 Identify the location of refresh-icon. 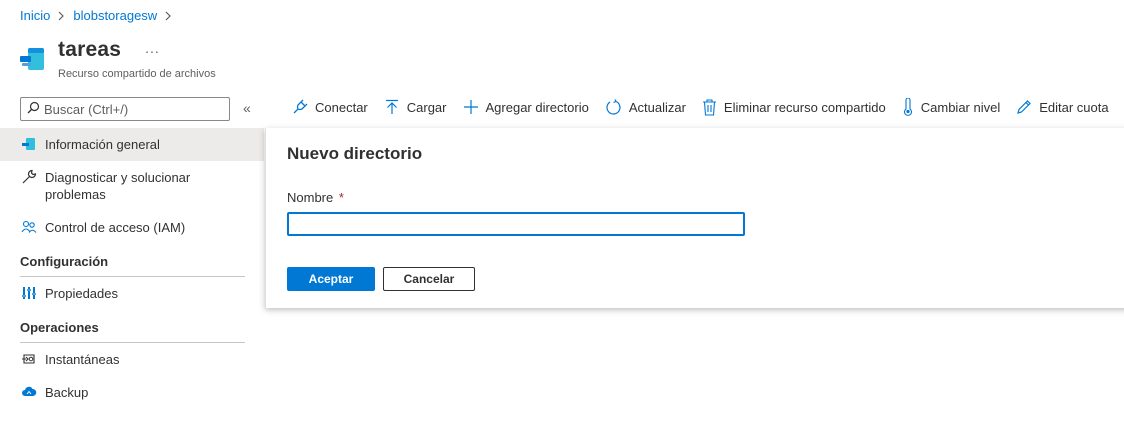
(613, 106).